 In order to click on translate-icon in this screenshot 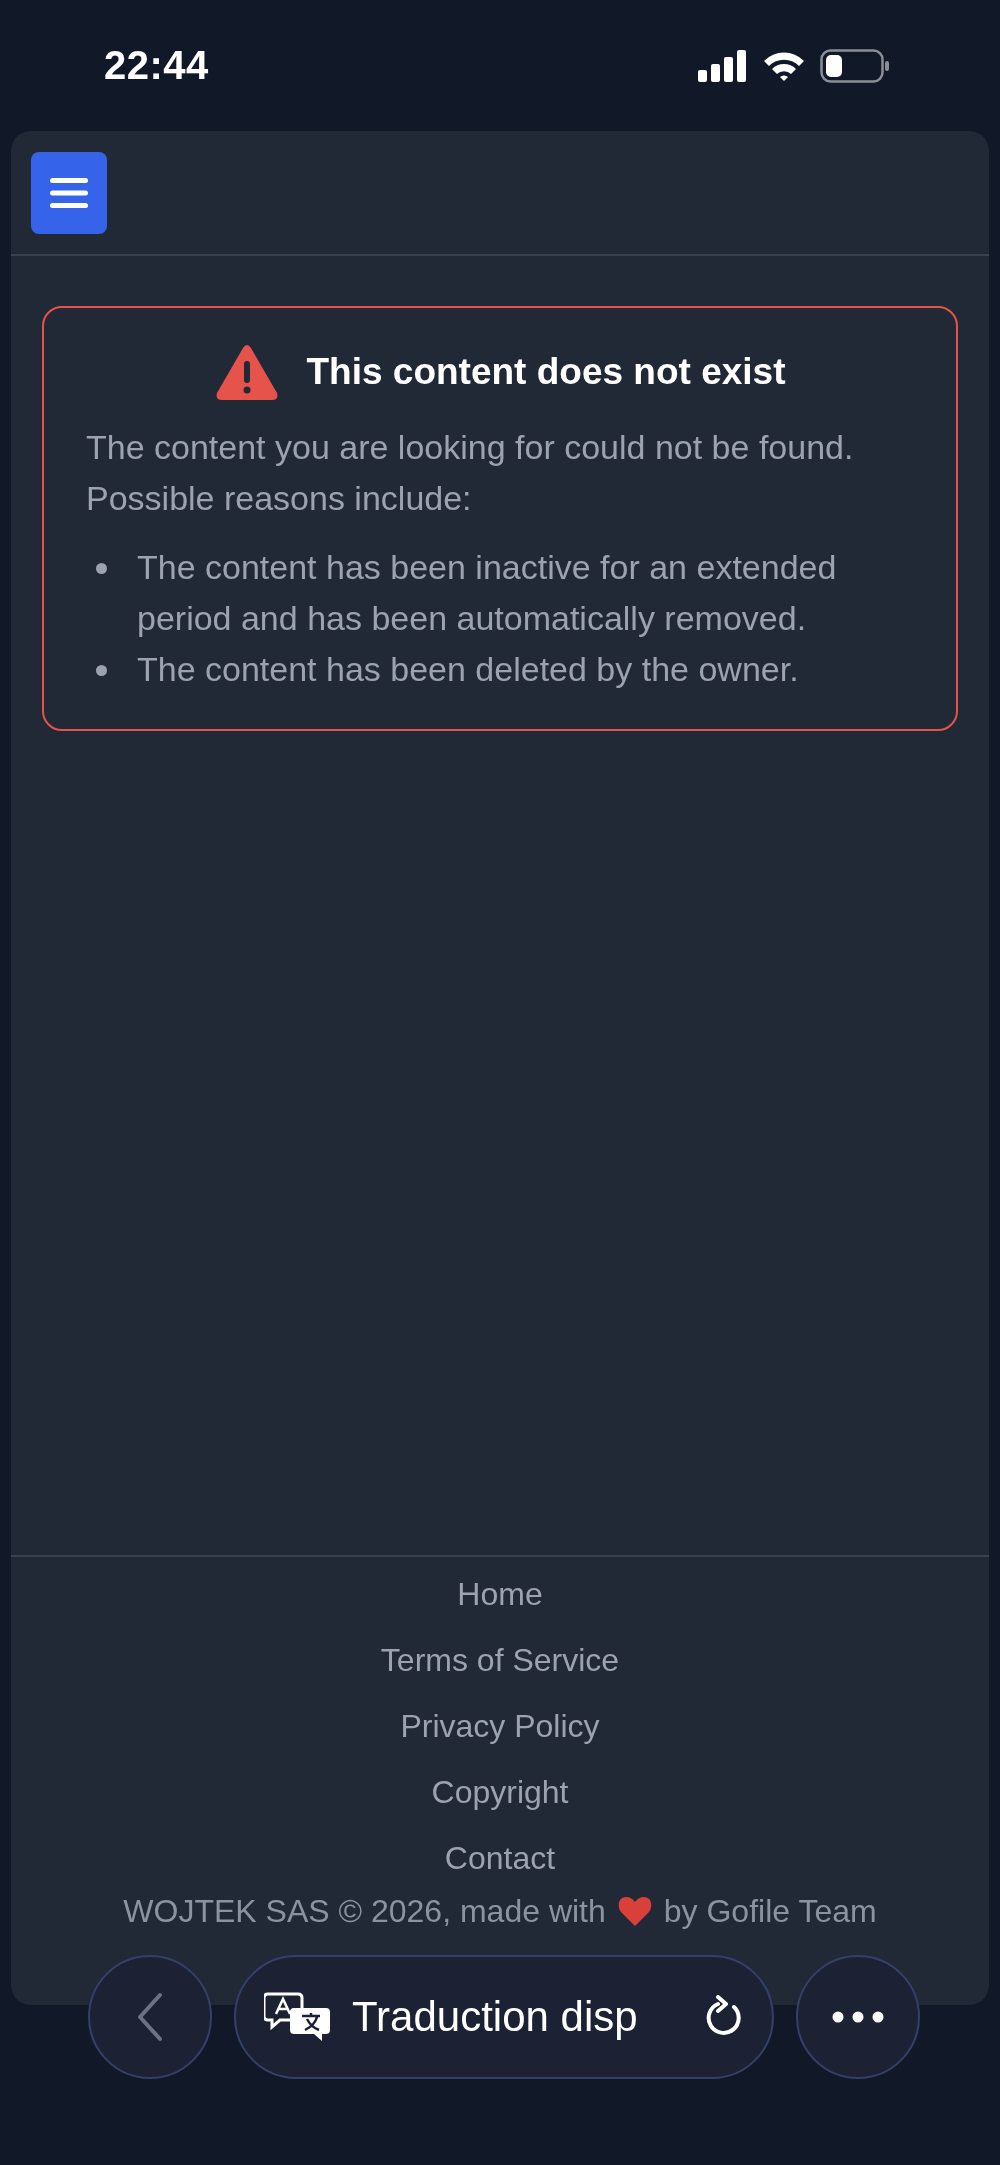, I will do `click(298, 2017)`.